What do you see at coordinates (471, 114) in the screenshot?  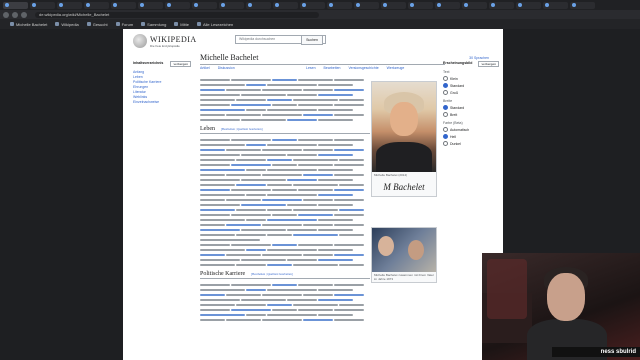 I see `radio-option: Breit` at bounding box center [471, 114].